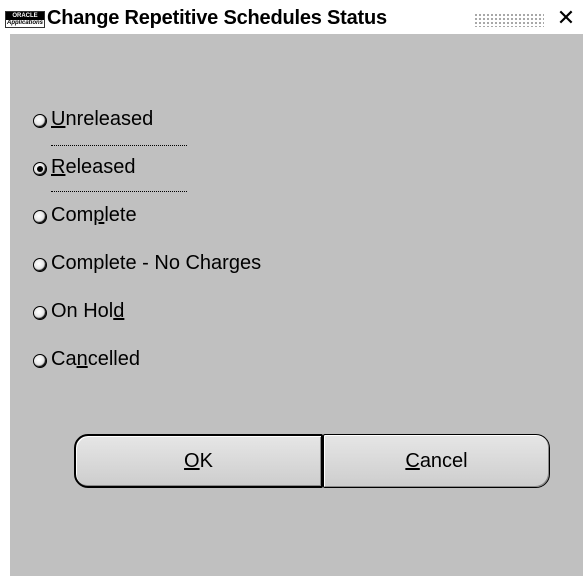 This screenshot has height=576, width=583. Describe the element at coordinates (93, 167) in the screenshot. I see `radio-label-released: Released` at that location.